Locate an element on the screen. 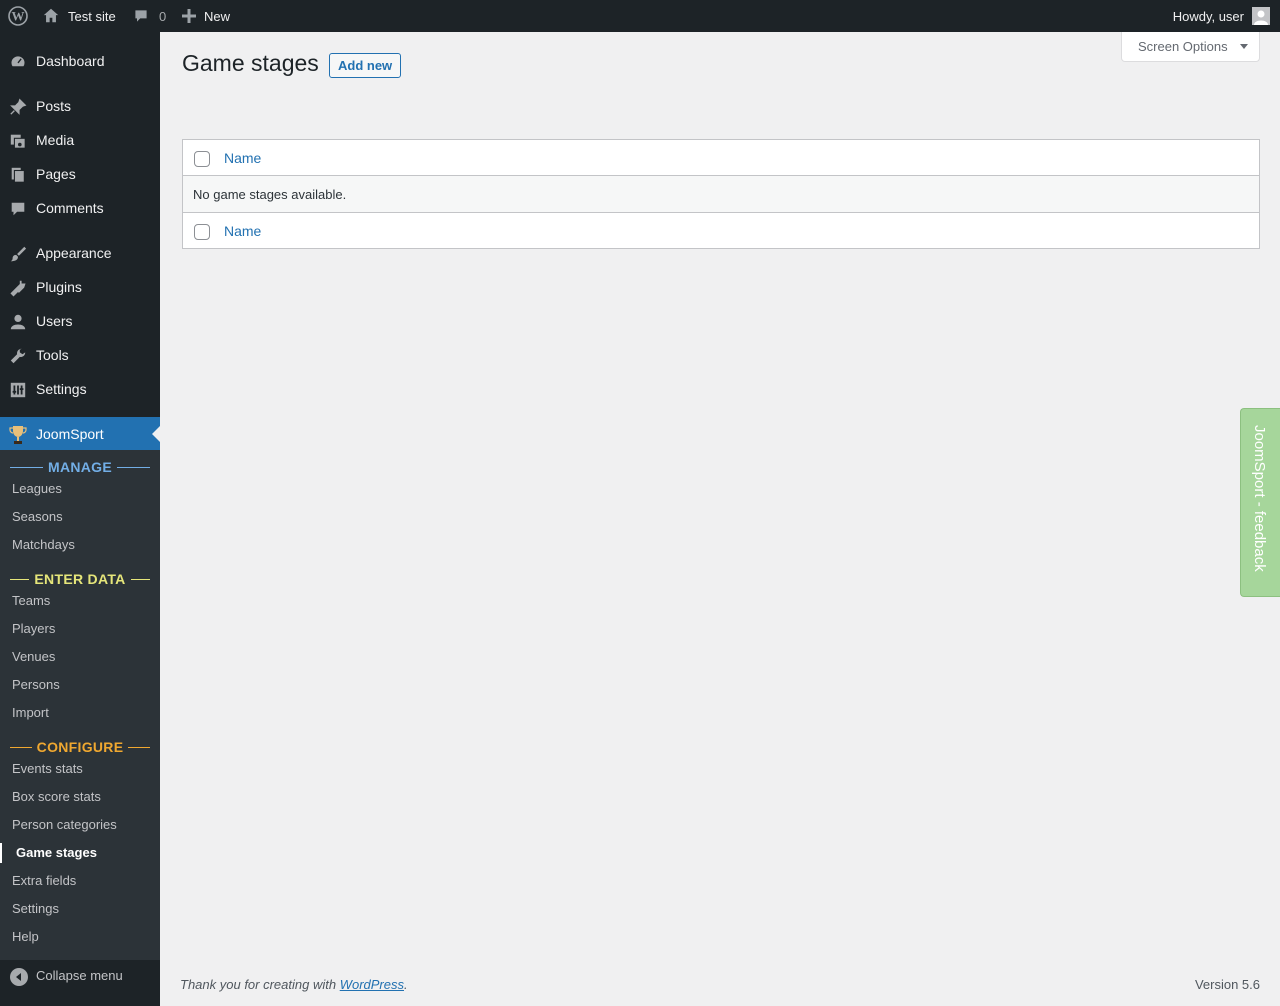  collapse-arrow-icon is located at coordinates (19, 977).